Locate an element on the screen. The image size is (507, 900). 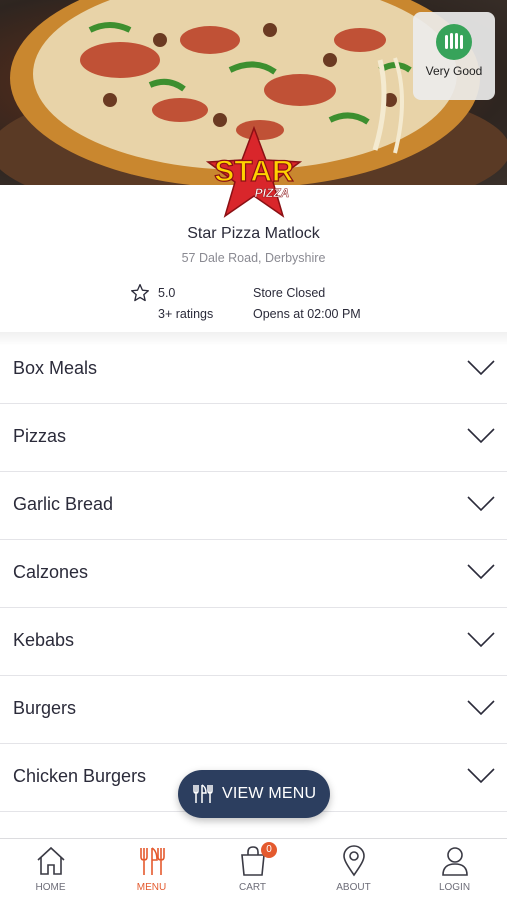
nav-label-login: LOGIN is located at coordinates (454, 887).